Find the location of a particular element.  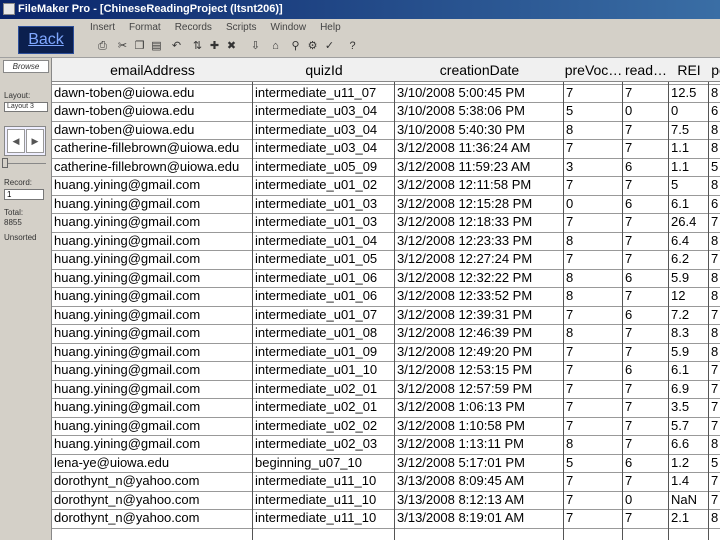

table-cell: beginning_u07_10 is located at coordinates (324, 463).